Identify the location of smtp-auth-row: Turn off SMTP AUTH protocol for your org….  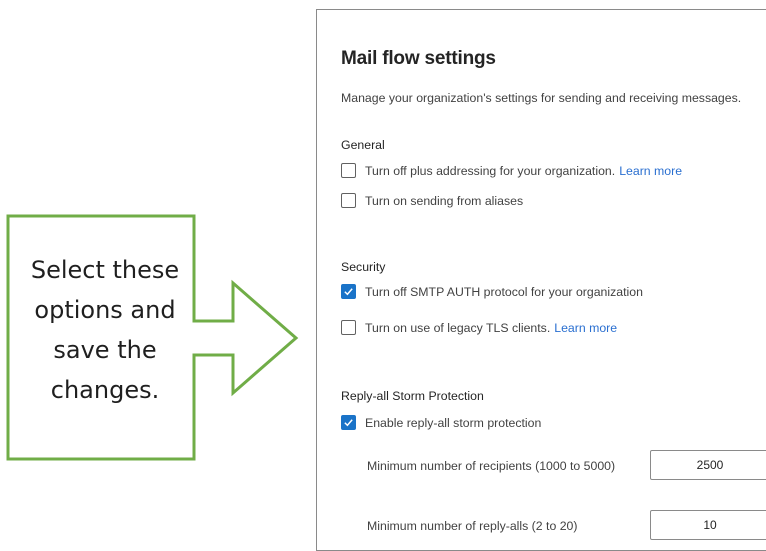
(492, 291).